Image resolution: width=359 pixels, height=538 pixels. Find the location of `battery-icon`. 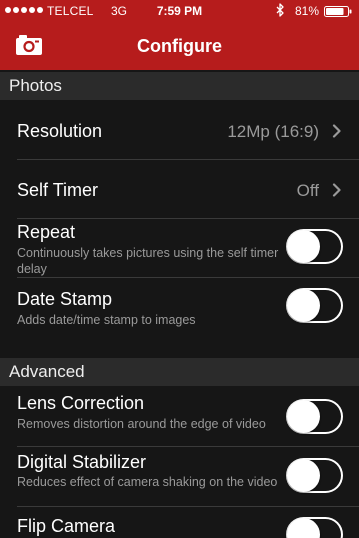

battery-icon is located at coordinates (338, 11).